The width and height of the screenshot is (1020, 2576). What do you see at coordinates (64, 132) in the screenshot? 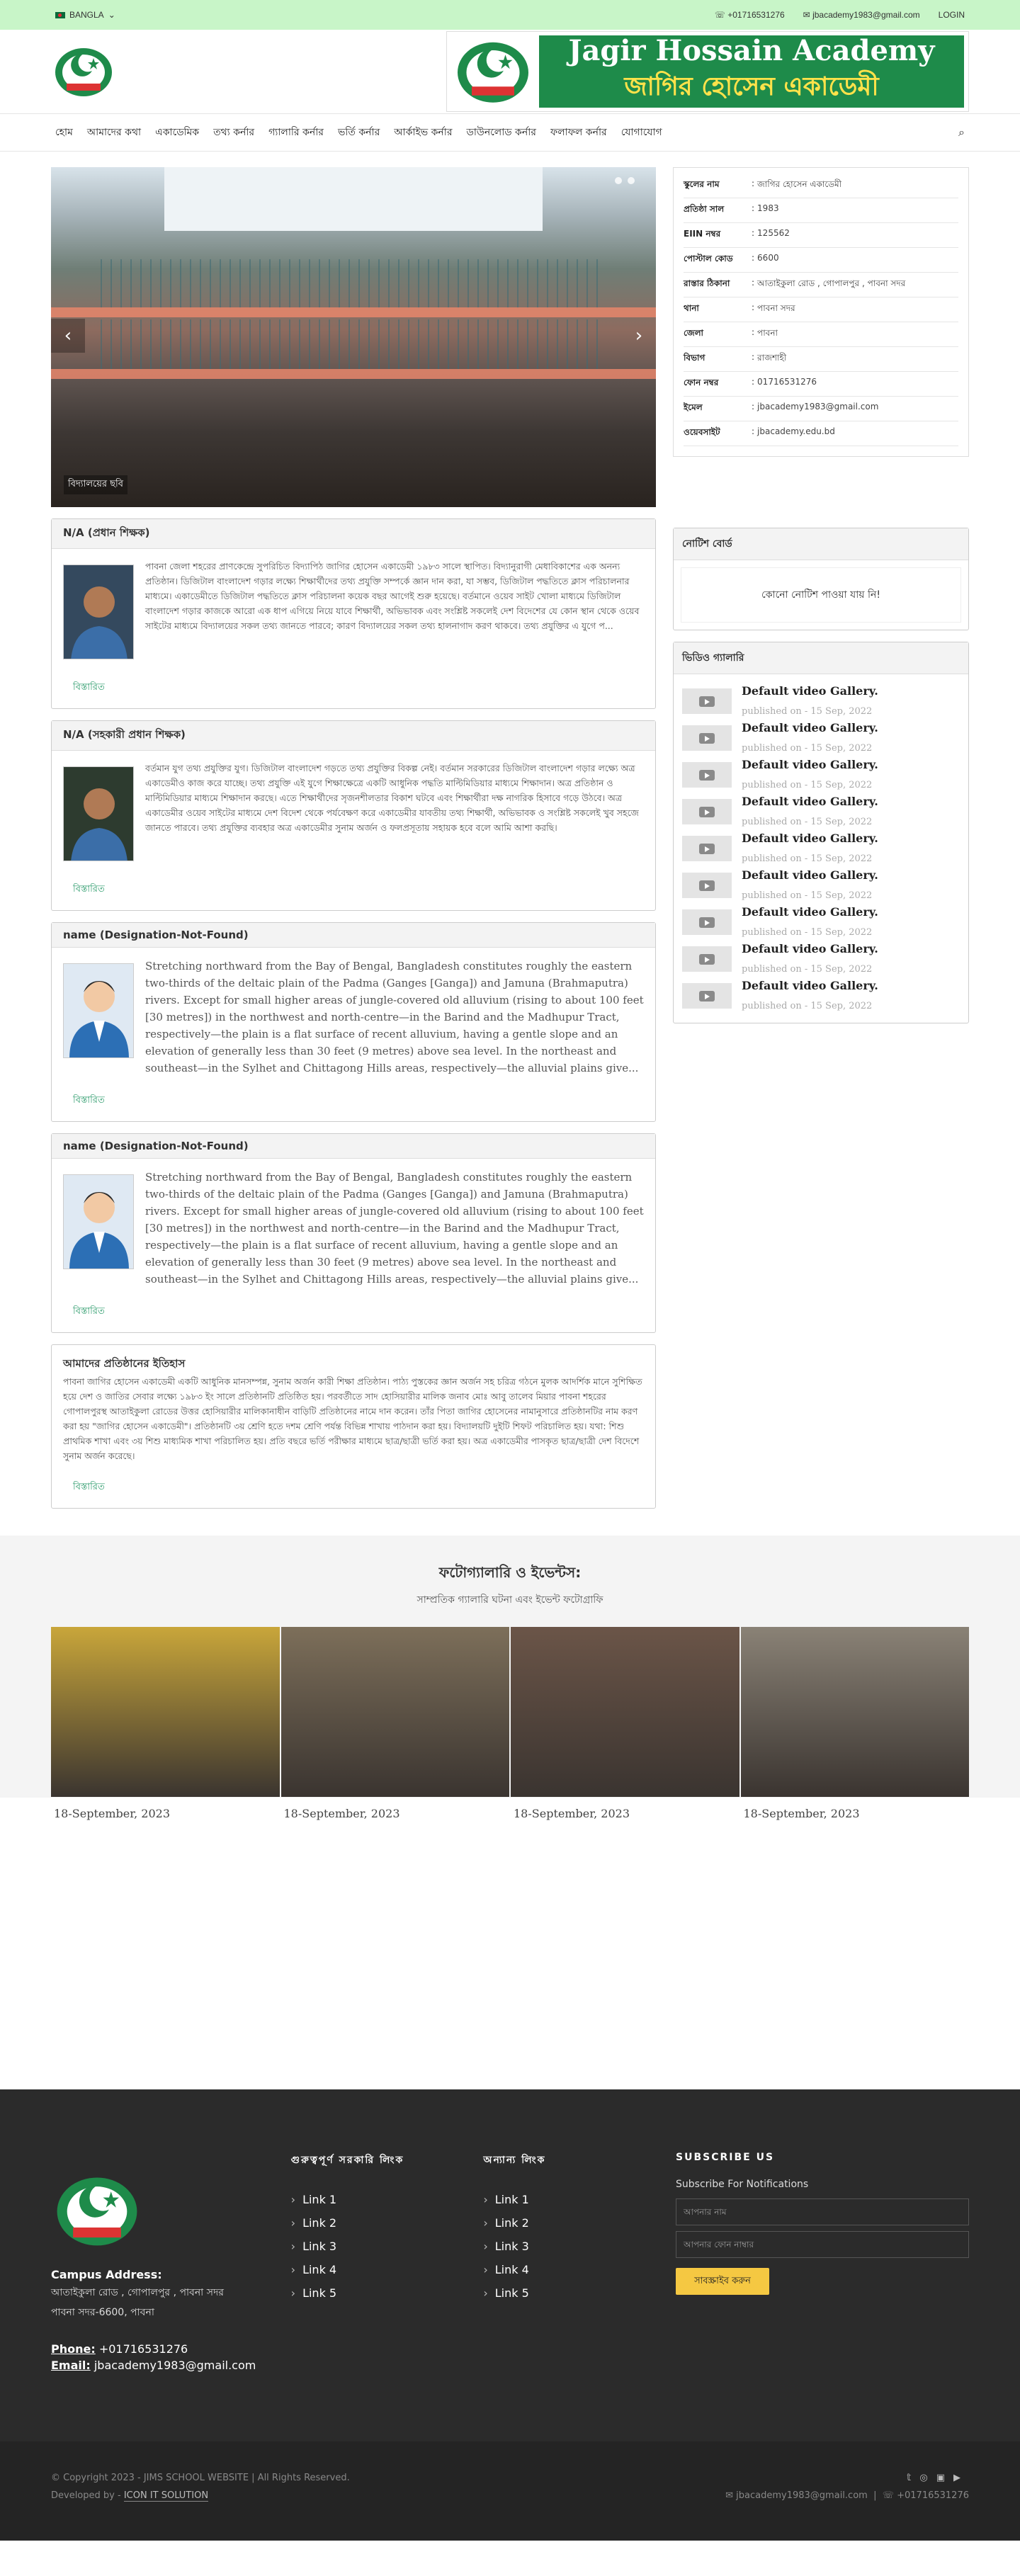
I see `nav-item: হোম` at bounding box center [64, 132].